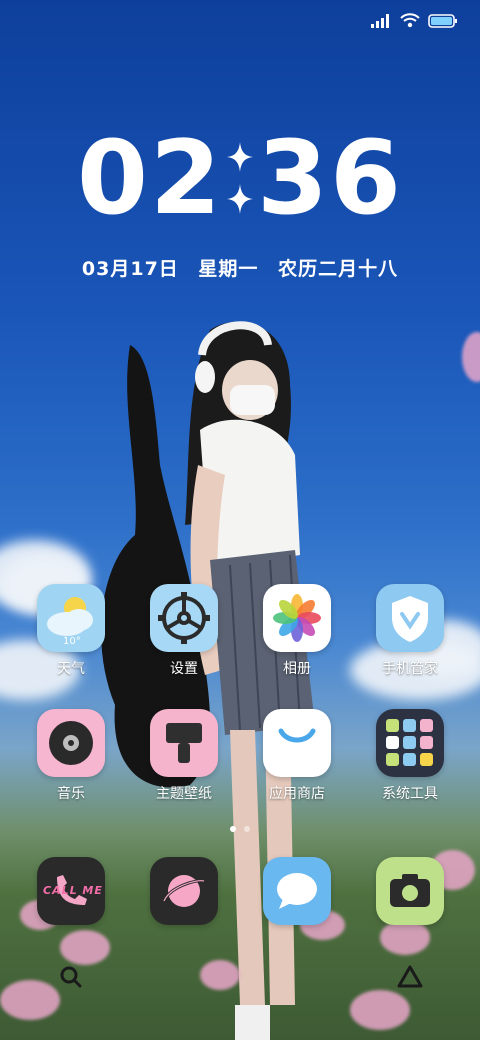  I want to click on system-tools-folder-icon, so click(410, 743).